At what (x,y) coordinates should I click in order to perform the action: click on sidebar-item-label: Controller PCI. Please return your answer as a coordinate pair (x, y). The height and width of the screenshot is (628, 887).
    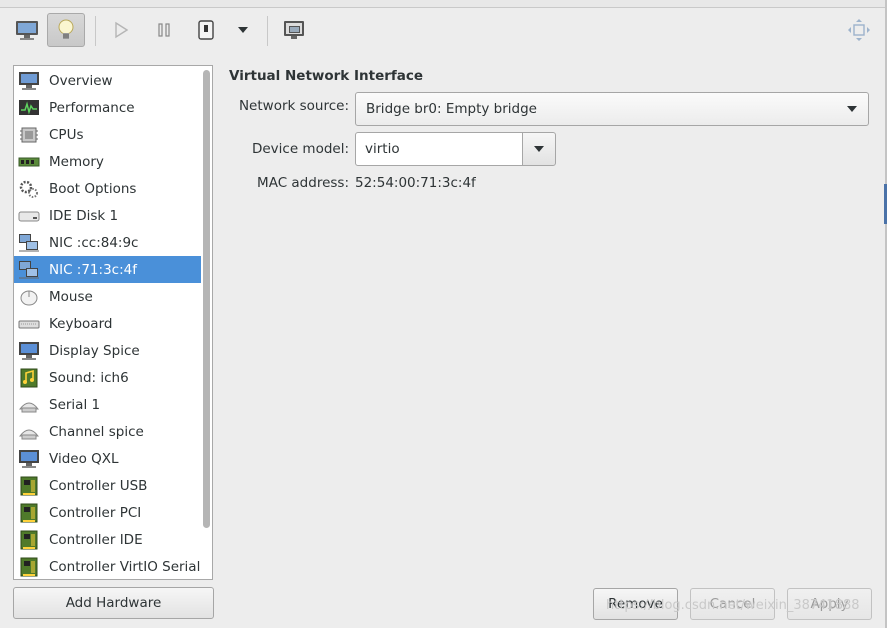
    Looking at the image, I should click on (95, 512).